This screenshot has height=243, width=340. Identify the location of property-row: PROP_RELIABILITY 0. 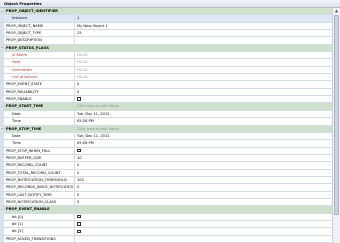
(166, 92).